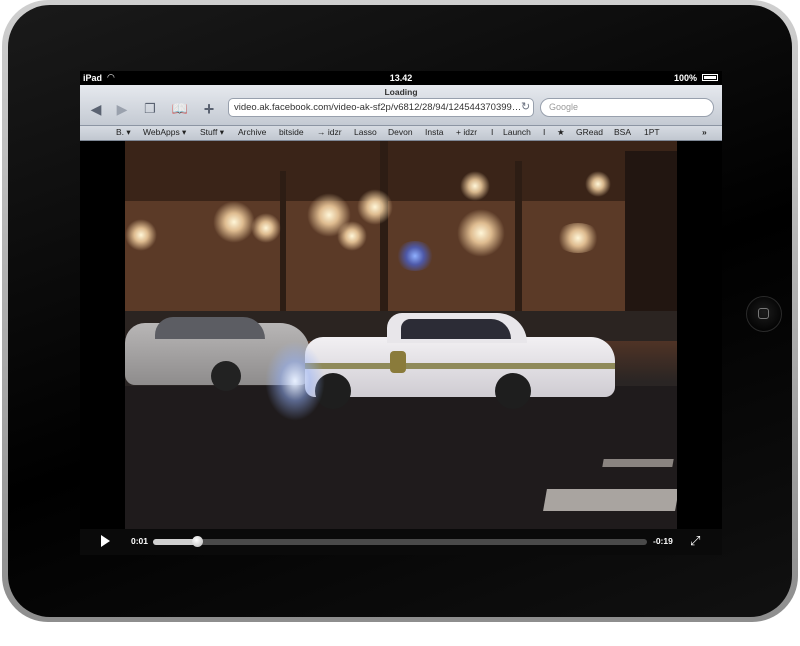 This screenshot has width=800, height=646. I want to click on bookmark-item: 1PT, so click(652, 132).